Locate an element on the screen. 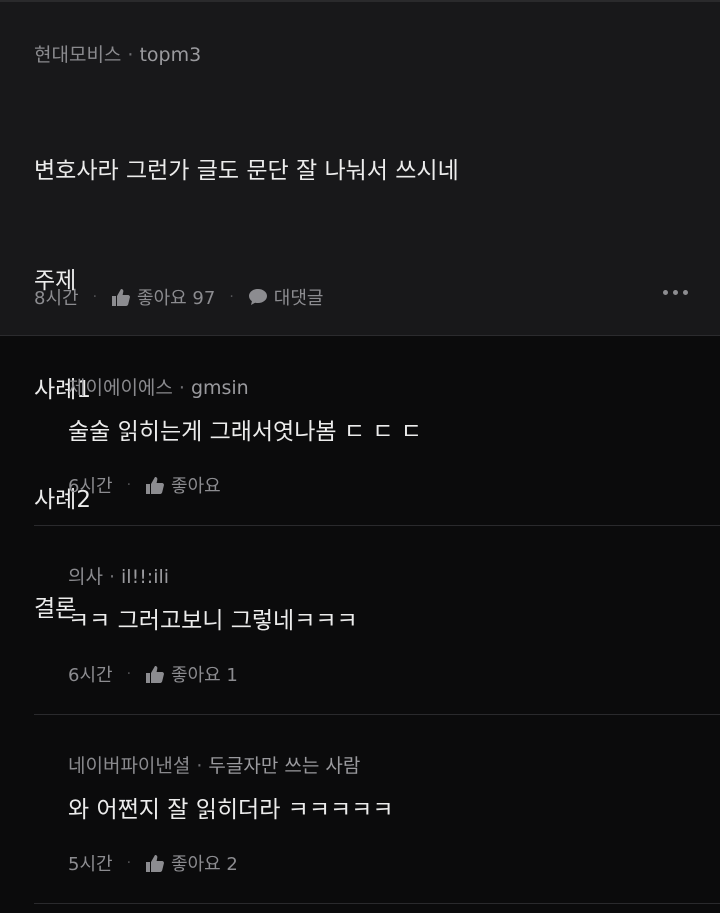 This screenshot has height=913, width=720. reply-meta: 네이버파이낸셜 · 두글자만 쓰는 사람 is located at coordinates (214, 764).